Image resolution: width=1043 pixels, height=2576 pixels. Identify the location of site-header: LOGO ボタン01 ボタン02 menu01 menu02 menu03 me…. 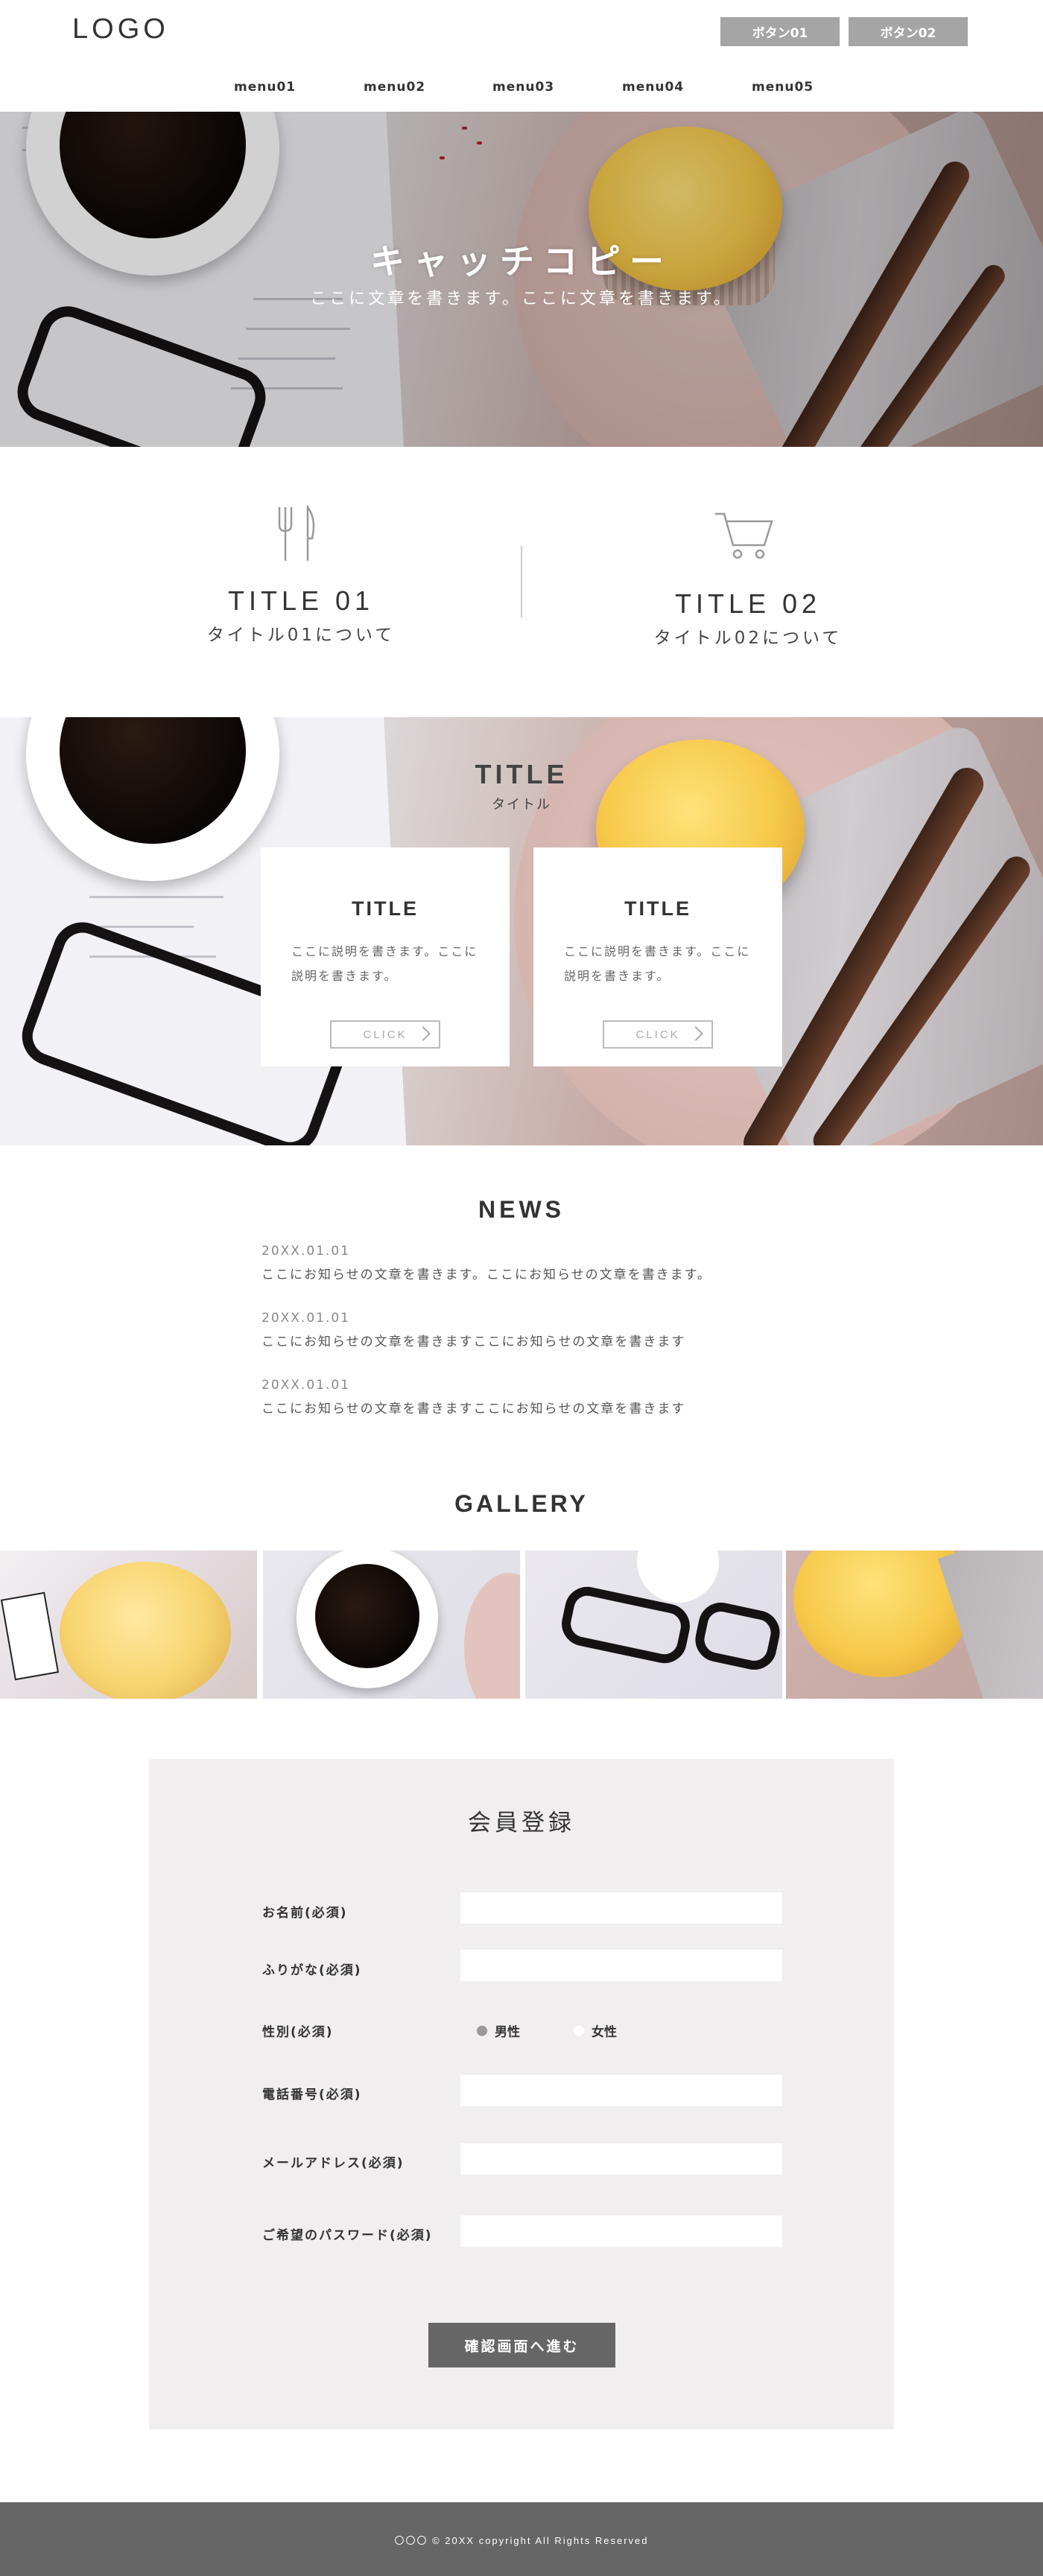
(521, 56).